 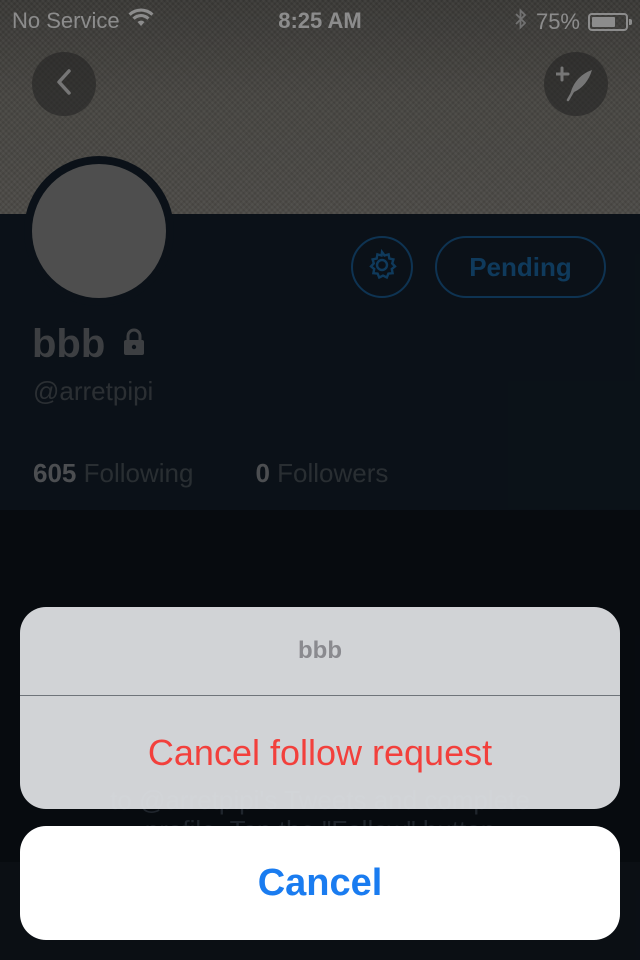 I want to click on action-sheet-title: bbb, so click(x=320, y=651).